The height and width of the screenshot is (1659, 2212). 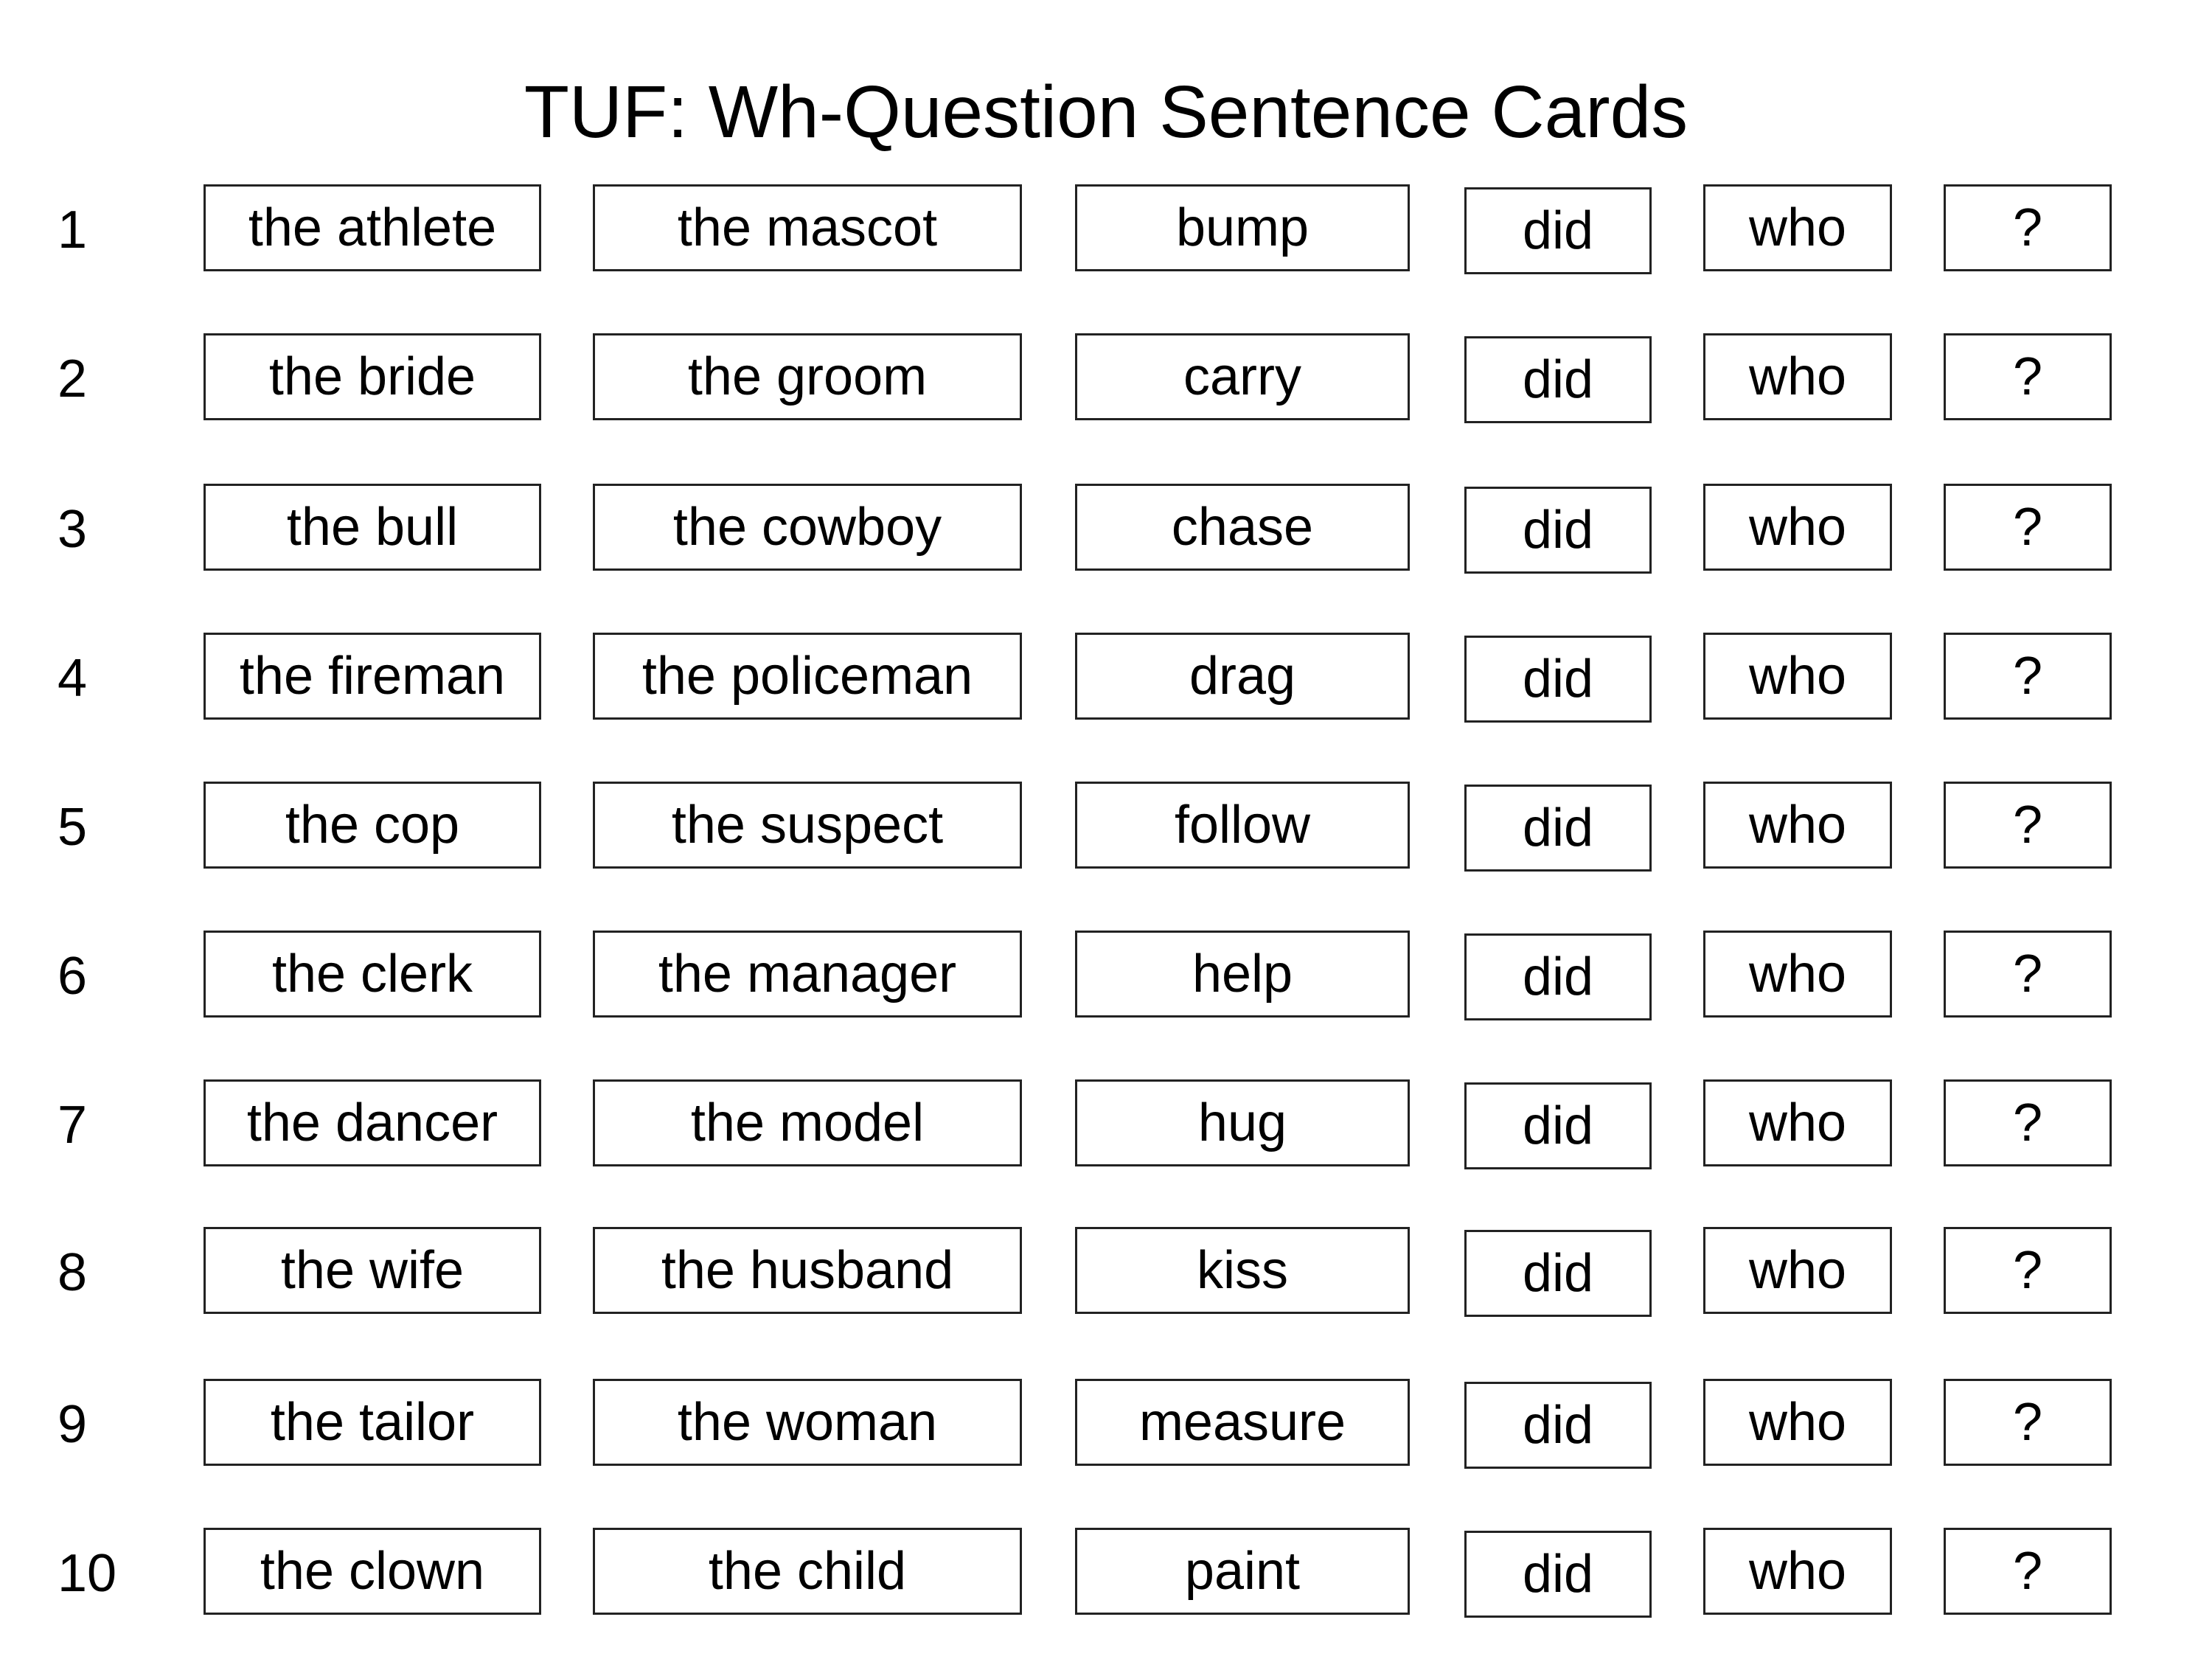 I want to click on subject-card: the athlete, so click(x=372, y=227).